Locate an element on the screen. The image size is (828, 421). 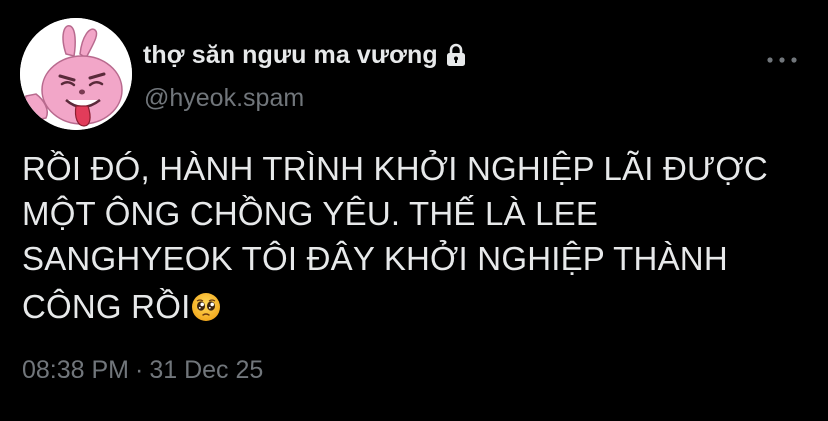
more-horizontal-icon is located at coordinates (782, 60).